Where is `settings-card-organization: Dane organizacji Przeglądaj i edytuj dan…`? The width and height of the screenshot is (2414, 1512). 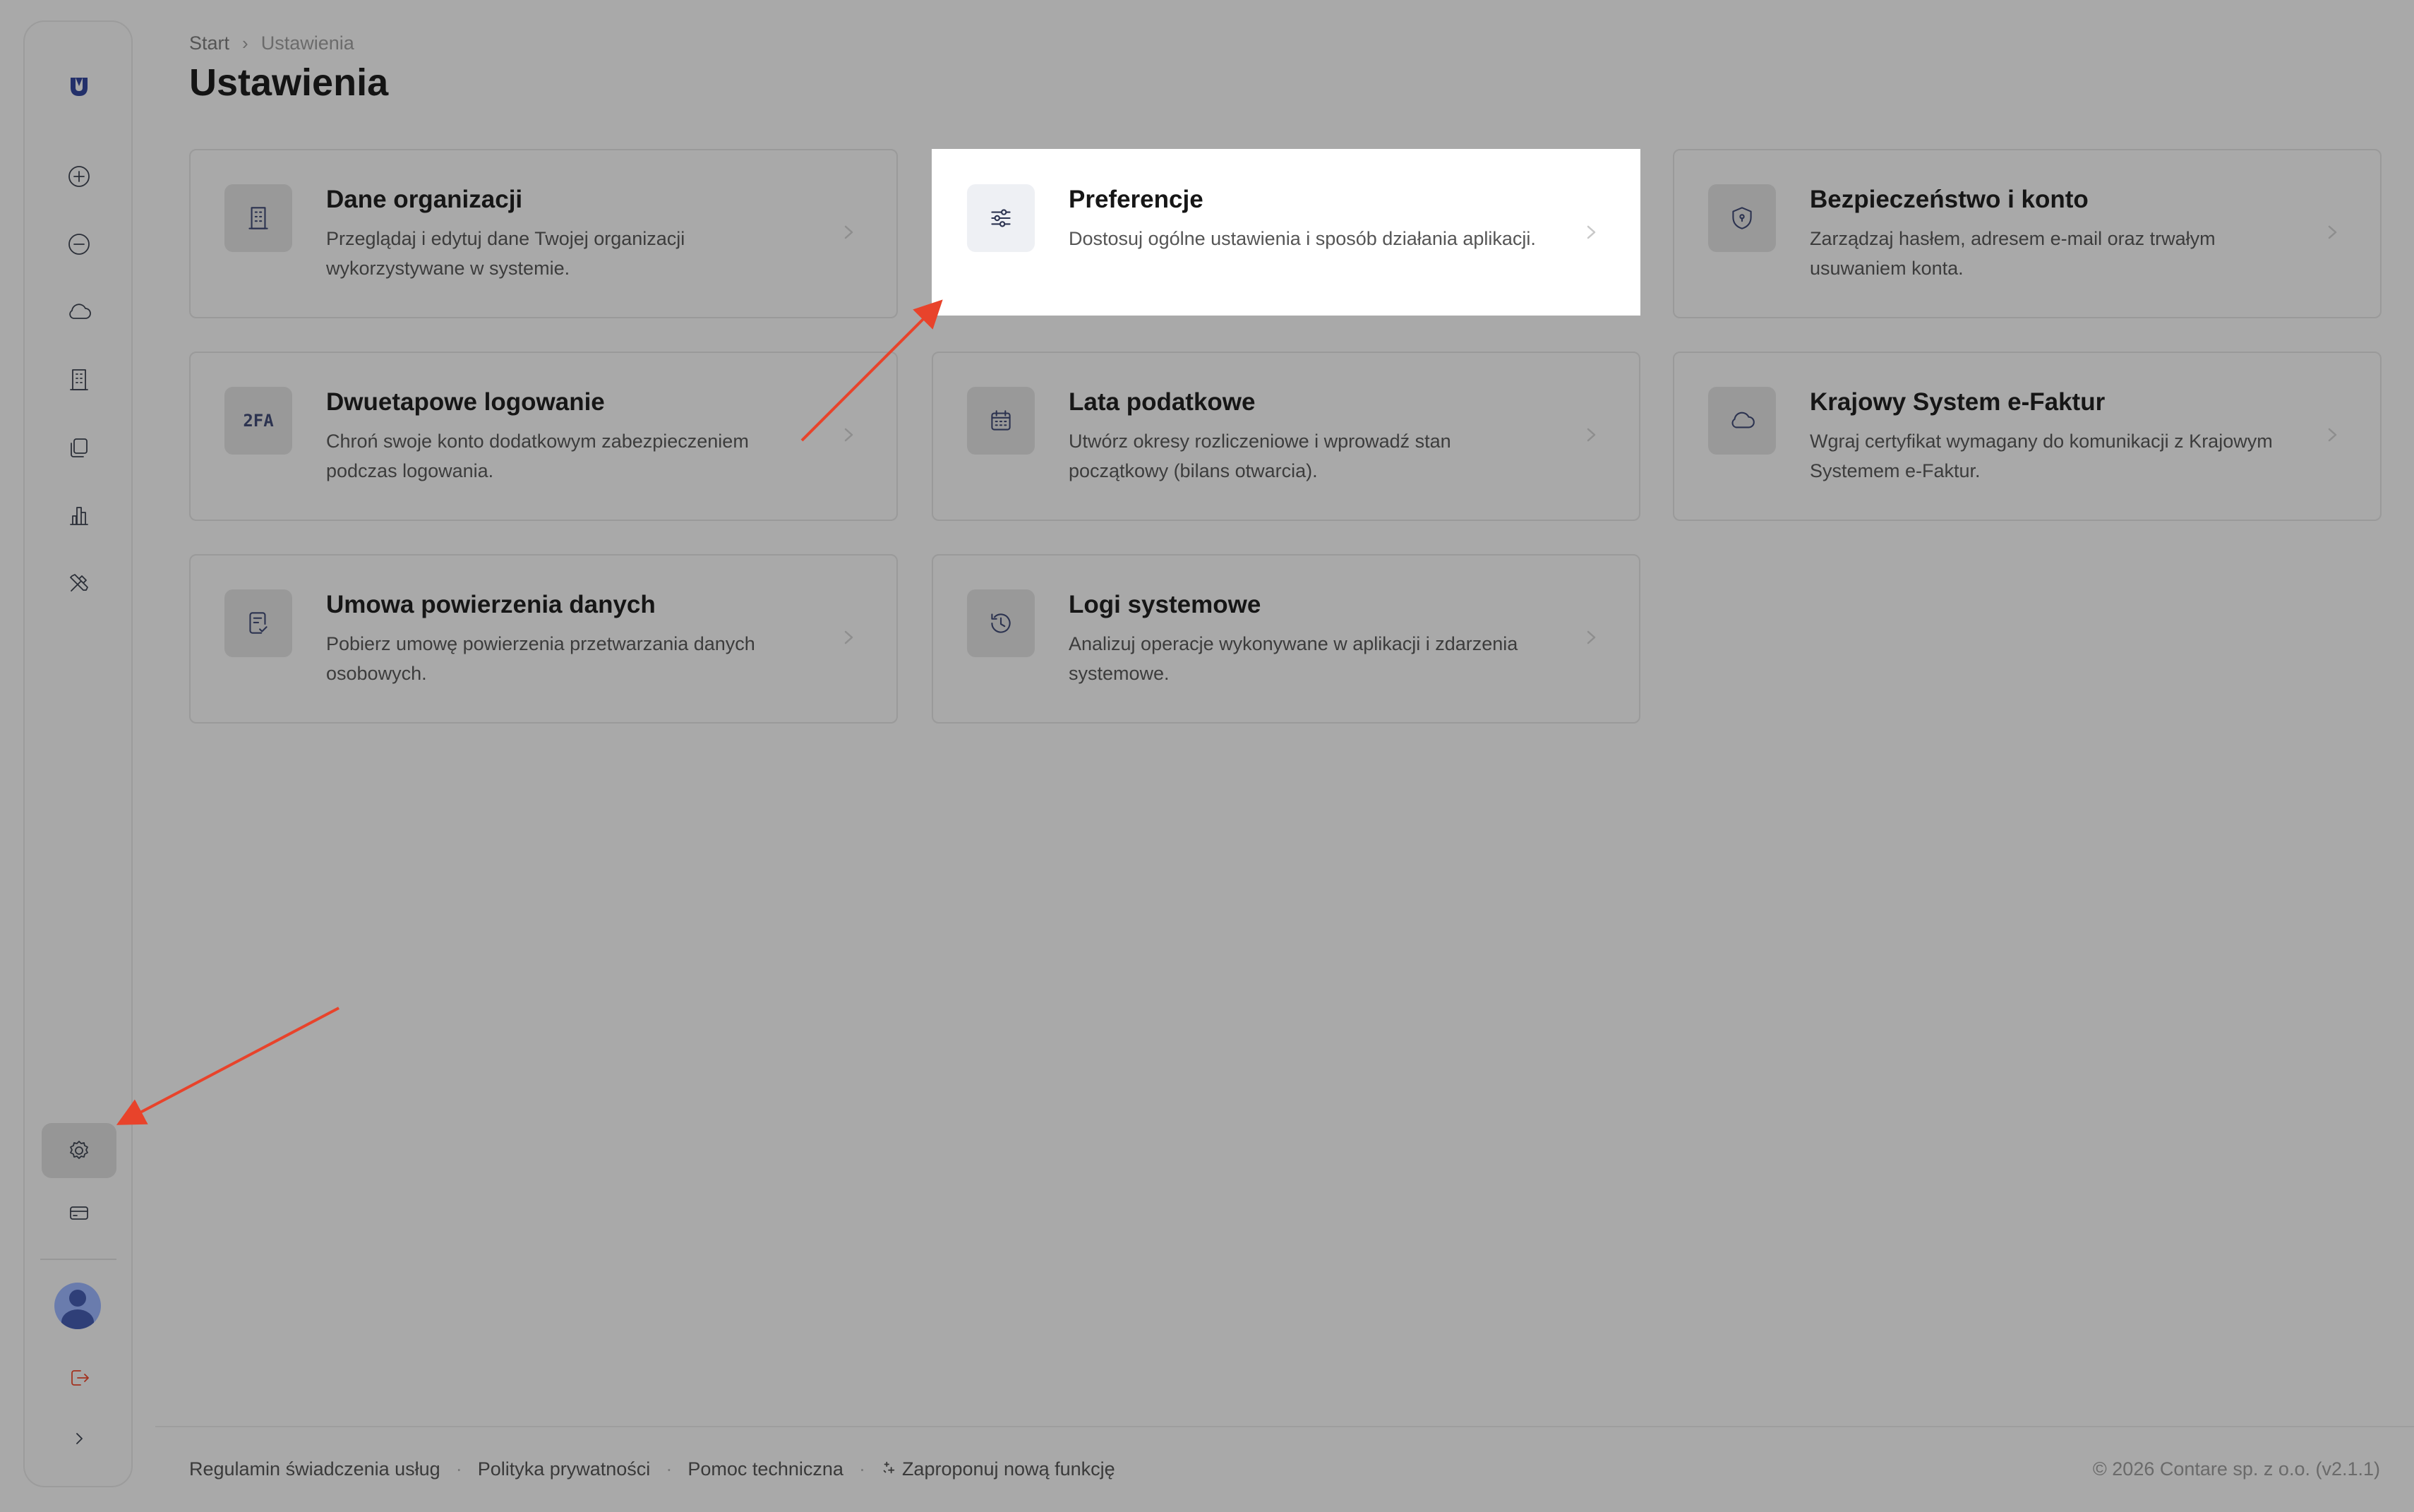
settings-card-organization: Dane organizacji Przeglądaj i edytuj dan… is located at coordinates (543, 234).